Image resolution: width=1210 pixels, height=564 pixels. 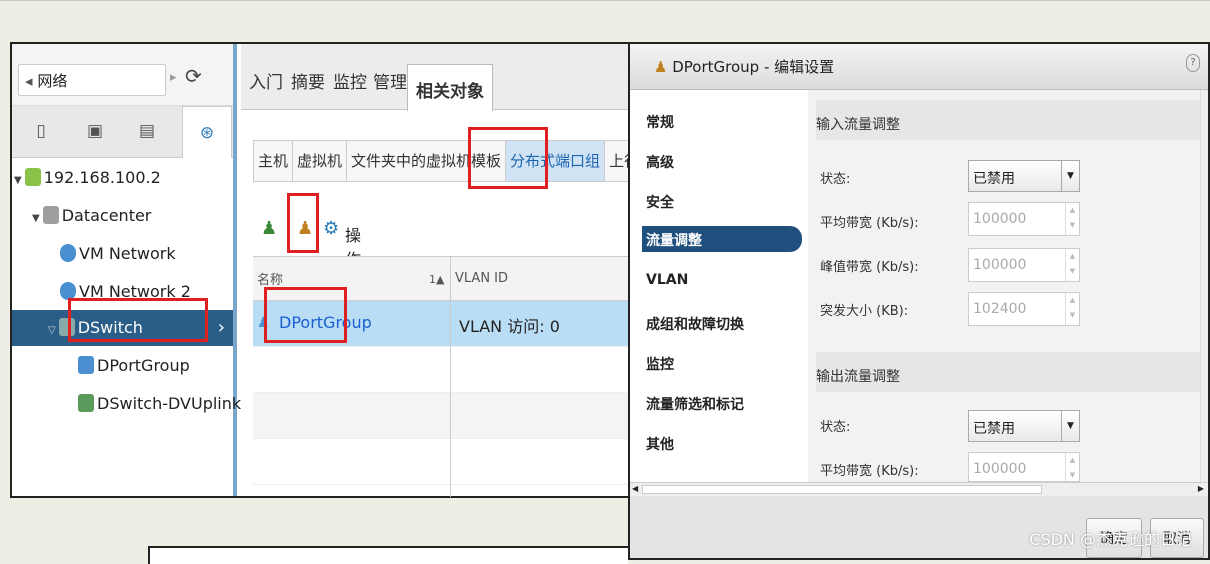 I want to click on col-vlan-header: VLAN ID, so click(x=481, y=278).